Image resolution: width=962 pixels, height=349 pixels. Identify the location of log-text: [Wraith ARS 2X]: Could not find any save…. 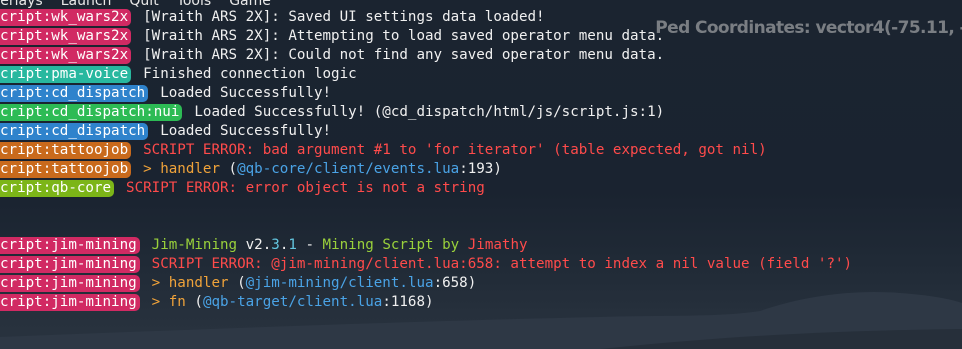
(404, 55).